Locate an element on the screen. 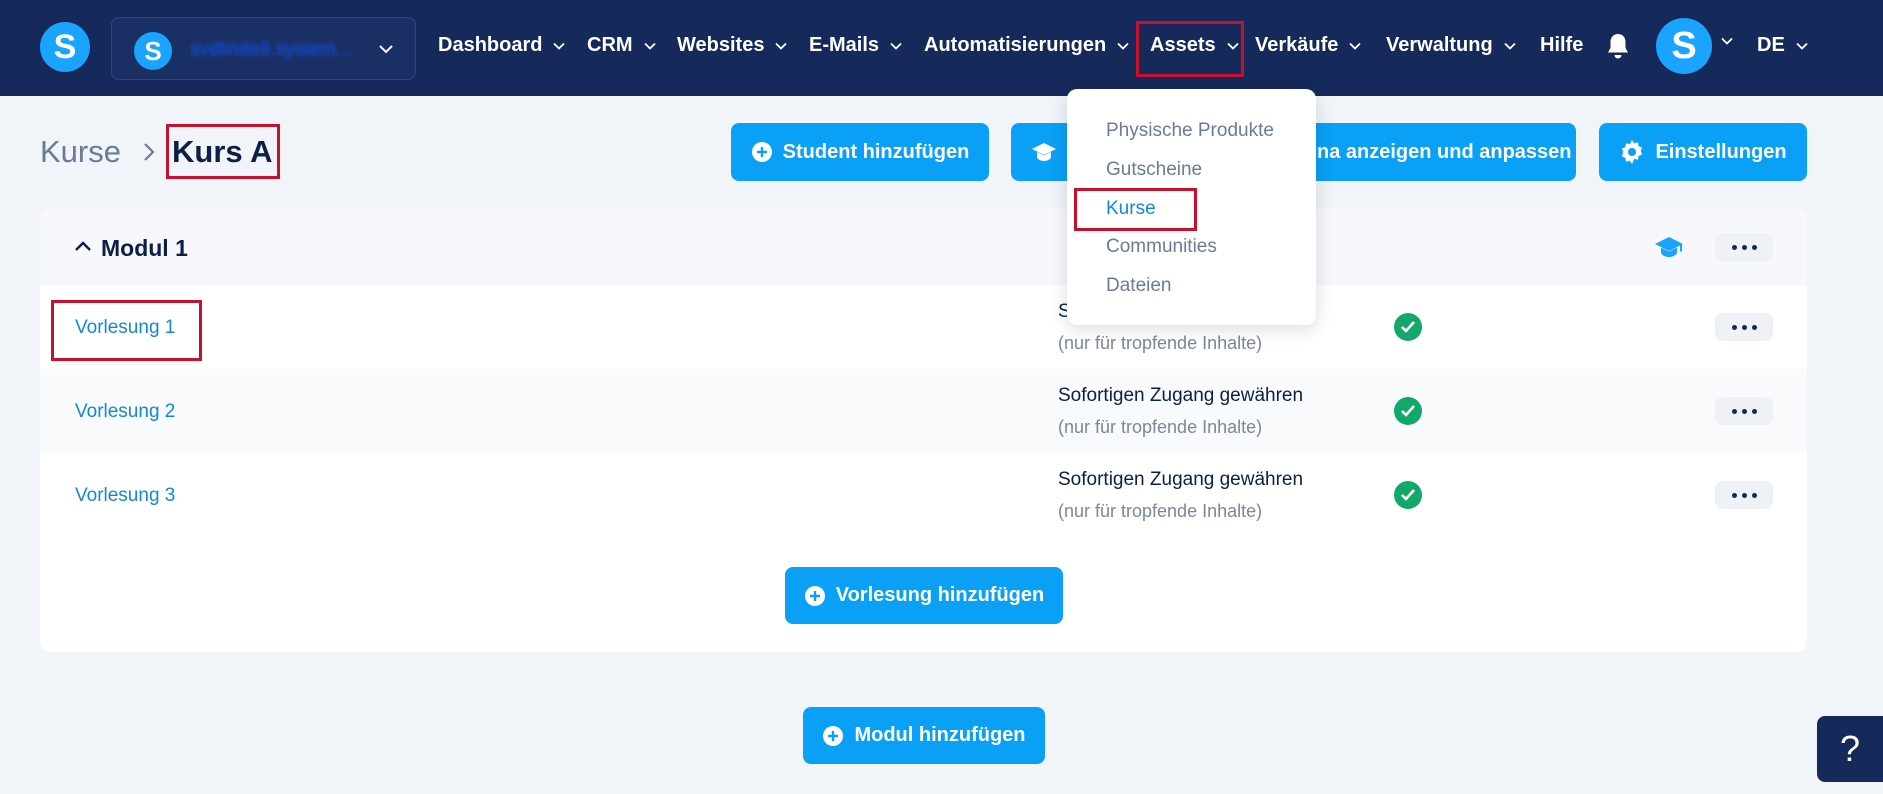  nav-label: Dashboard is located at coordinates (490, 45).